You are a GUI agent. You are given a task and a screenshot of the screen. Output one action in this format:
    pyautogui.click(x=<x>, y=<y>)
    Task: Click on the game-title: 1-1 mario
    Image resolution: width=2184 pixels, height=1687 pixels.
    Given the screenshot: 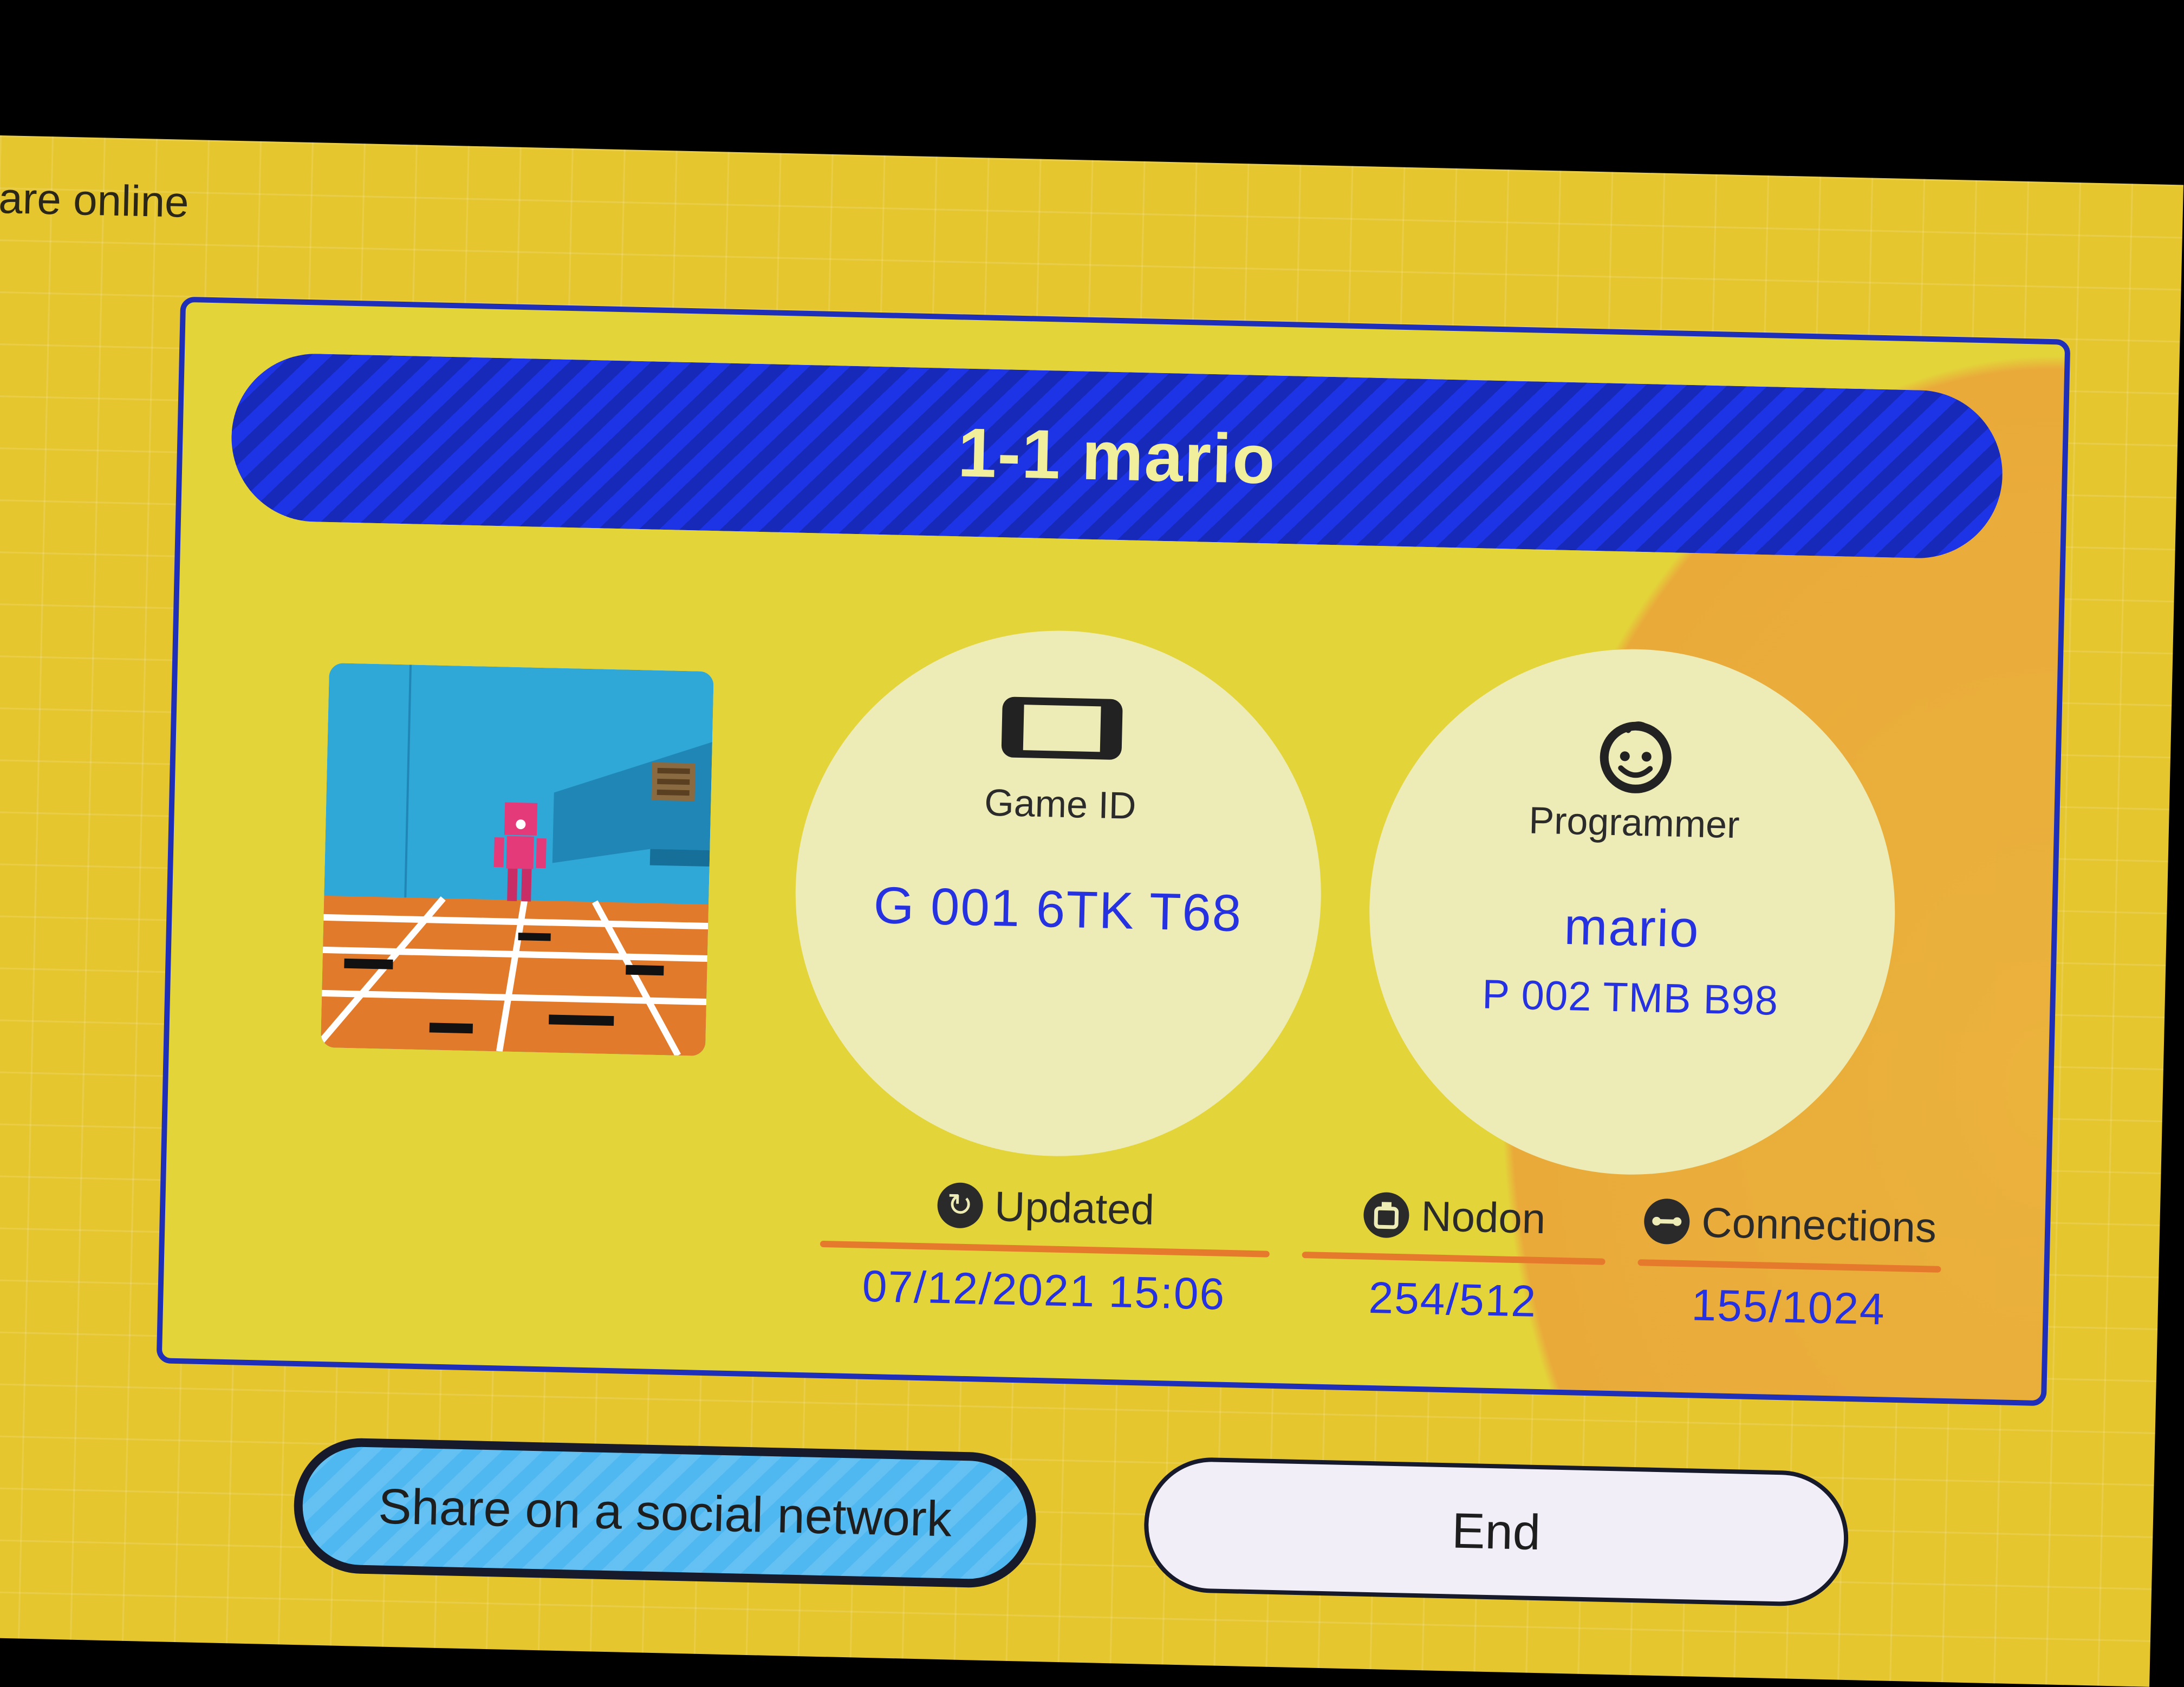 What is the action you would take?
    pyautogui.click(x=1117, y=456)
    